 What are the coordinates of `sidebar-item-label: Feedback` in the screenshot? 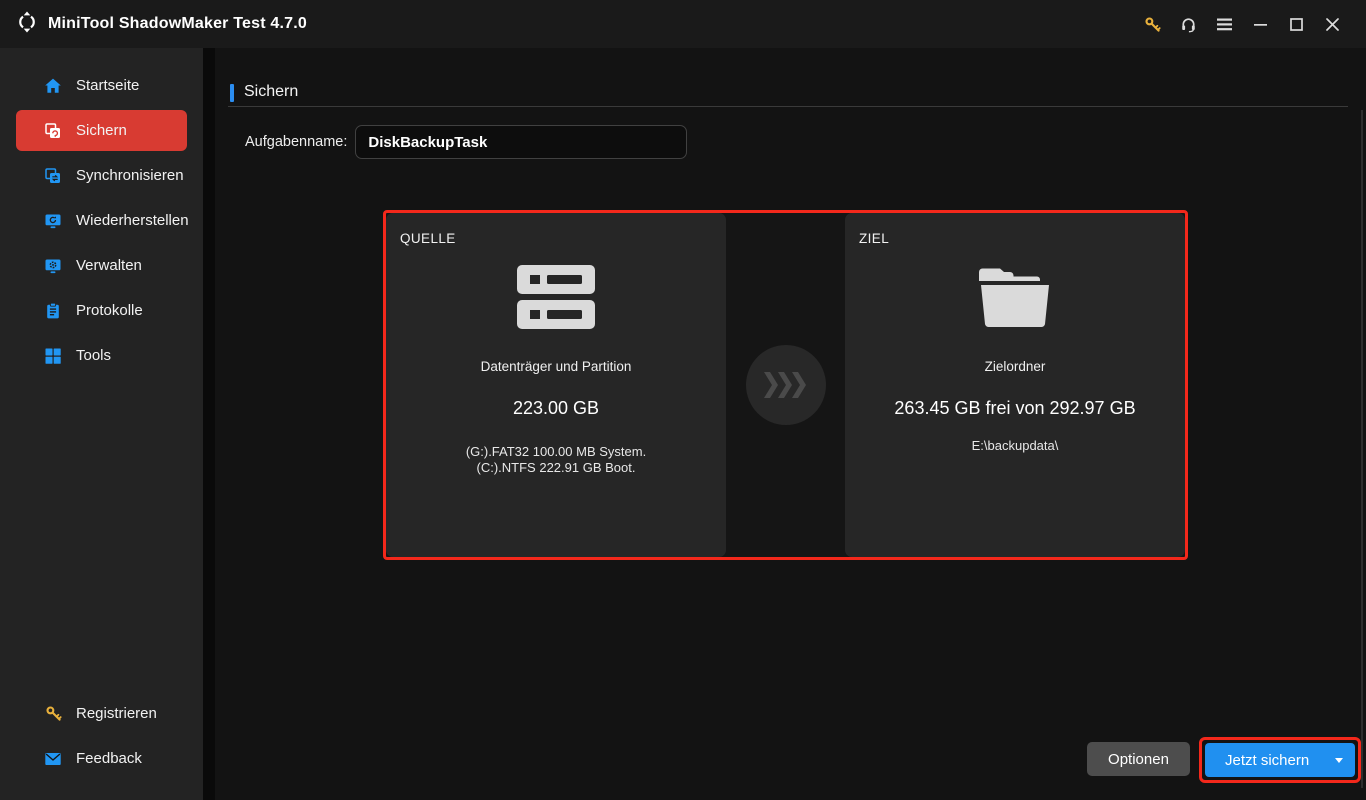 It's located at (109, 758).